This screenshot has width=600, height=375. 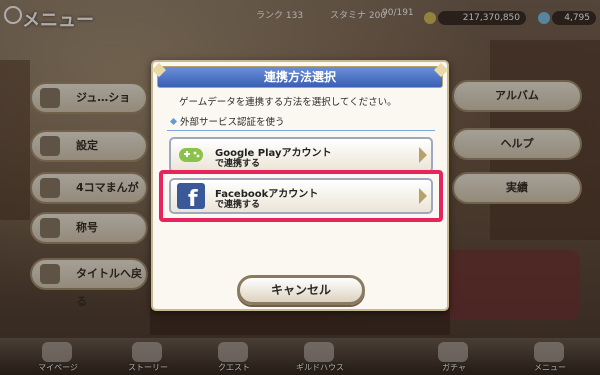 What do you see at coordinates (301, 290) in the screenshot?
I see `cancel-button: キャンセル` at bounding box center [301, 290].